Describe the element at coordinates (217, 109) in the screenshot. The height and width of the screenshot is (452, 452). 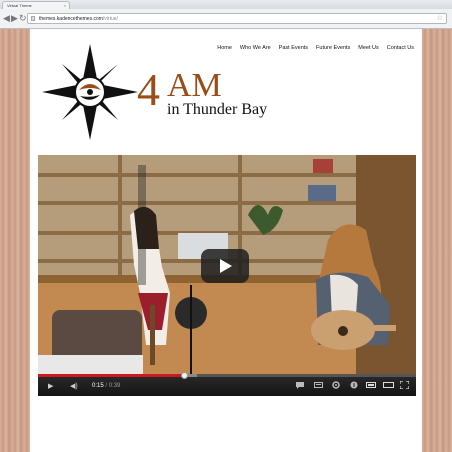
I see `logo-subtitle: in Thunder Bay` at that location.